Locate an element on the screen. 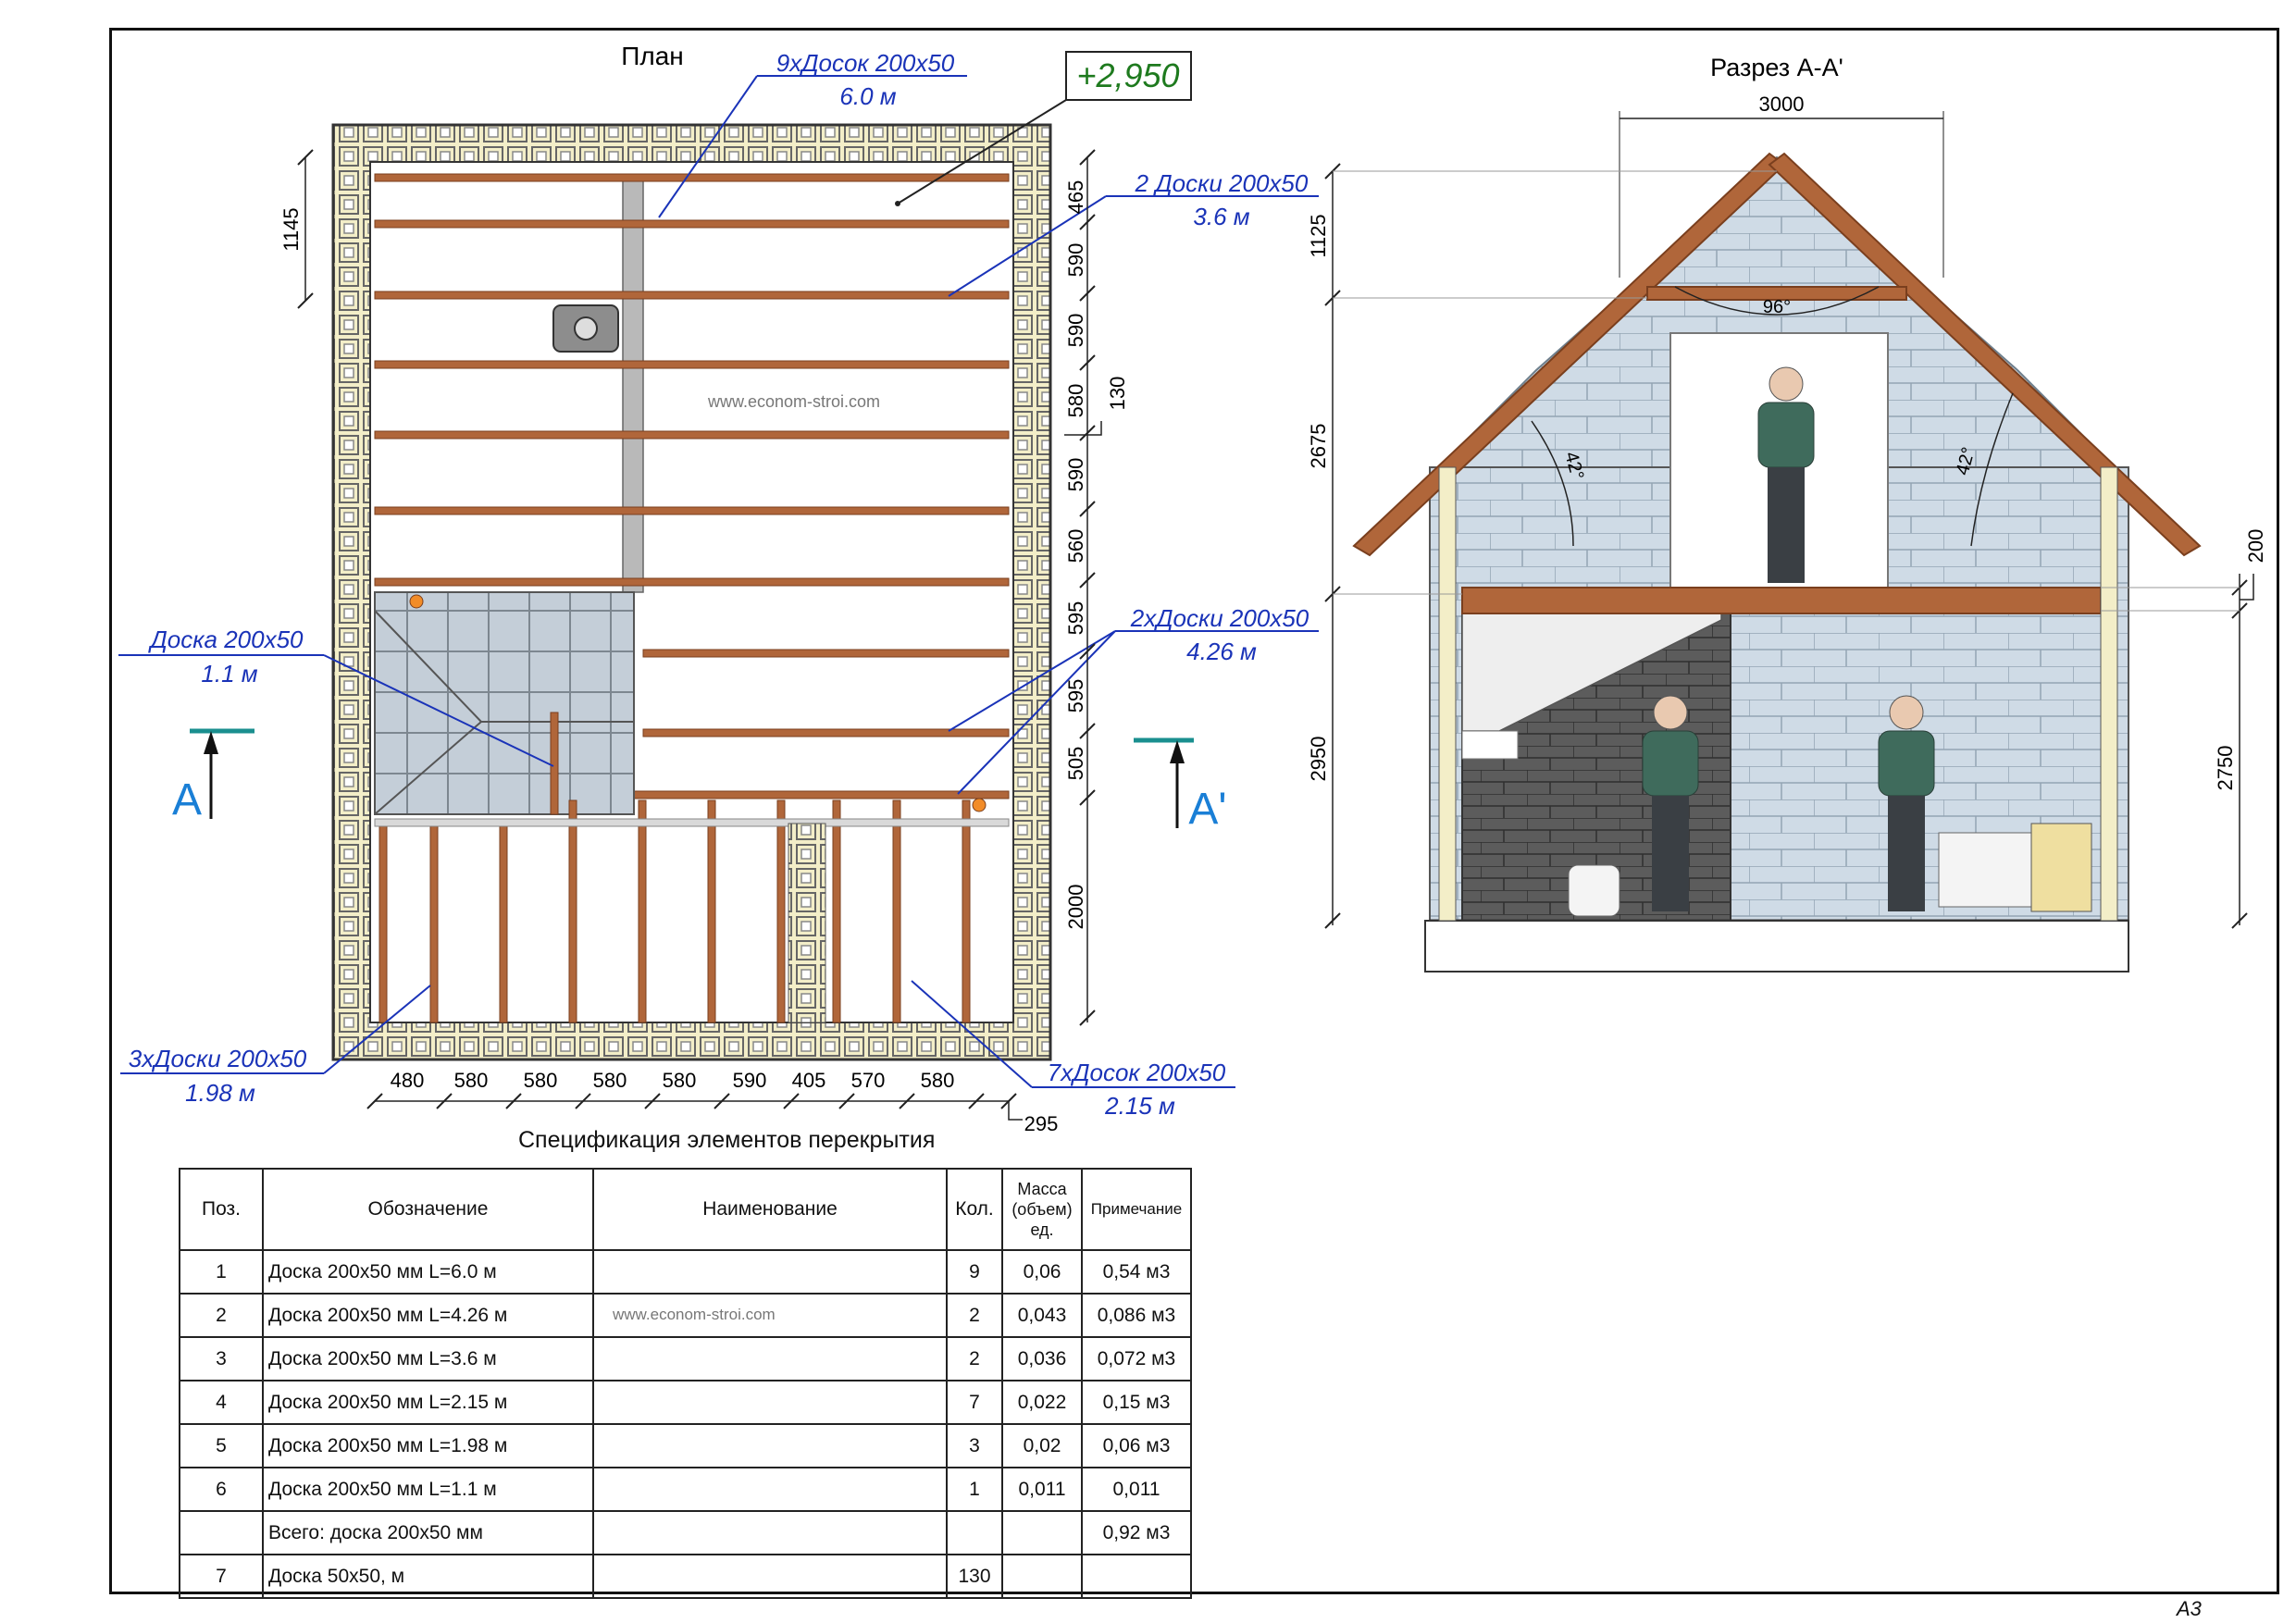  cell-pos: 2 is located at coordinates (222, 1315).